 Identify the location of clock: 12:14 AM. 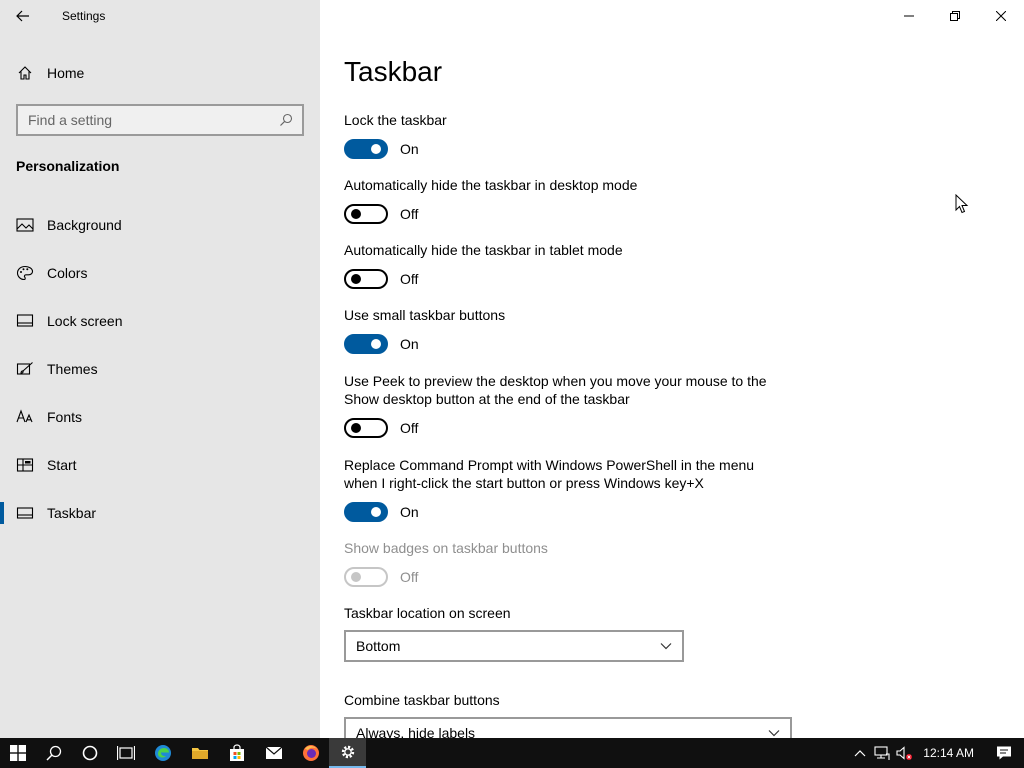
(948, 753).